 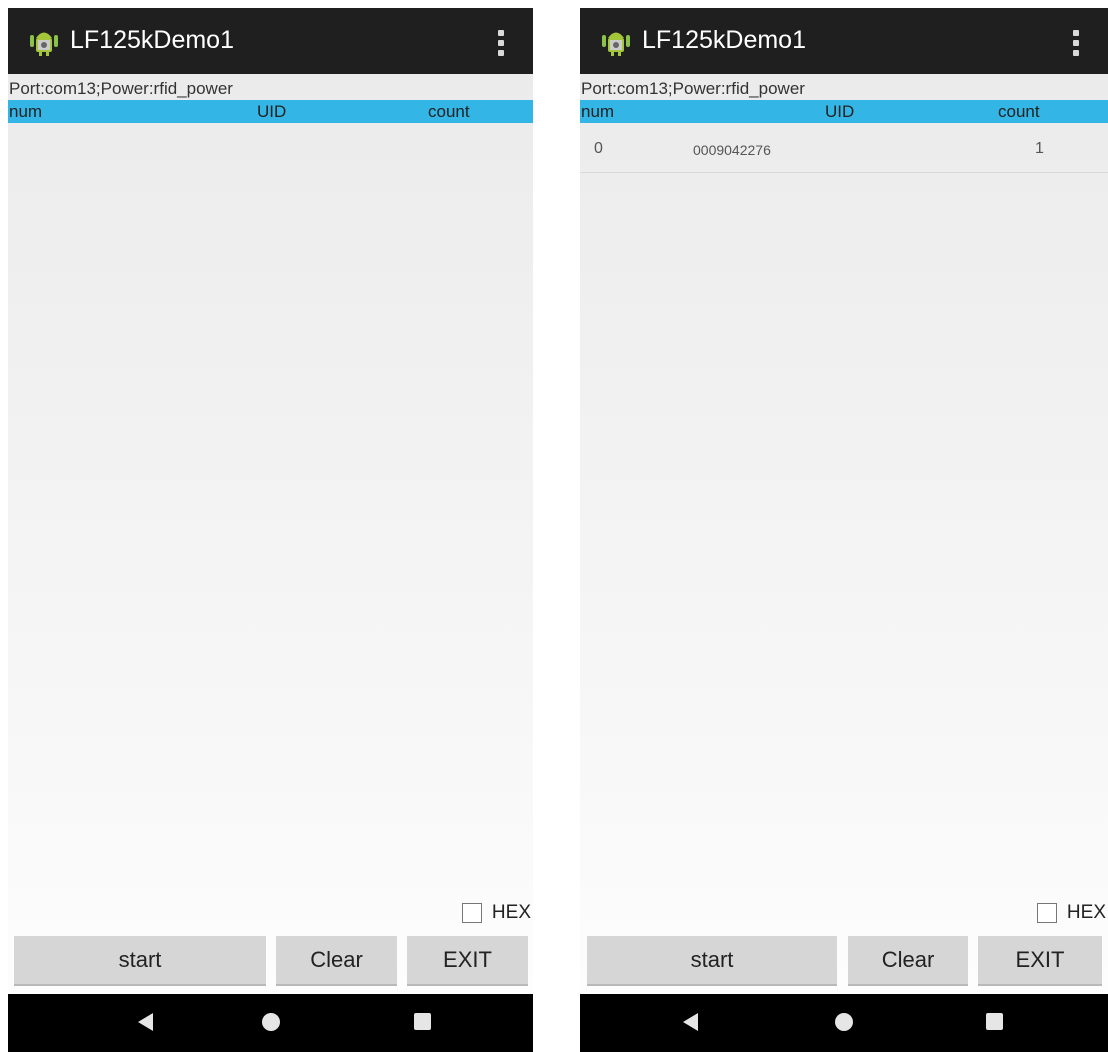 I want to click on row-uid: 0009042276, so click(x=732, y=150).